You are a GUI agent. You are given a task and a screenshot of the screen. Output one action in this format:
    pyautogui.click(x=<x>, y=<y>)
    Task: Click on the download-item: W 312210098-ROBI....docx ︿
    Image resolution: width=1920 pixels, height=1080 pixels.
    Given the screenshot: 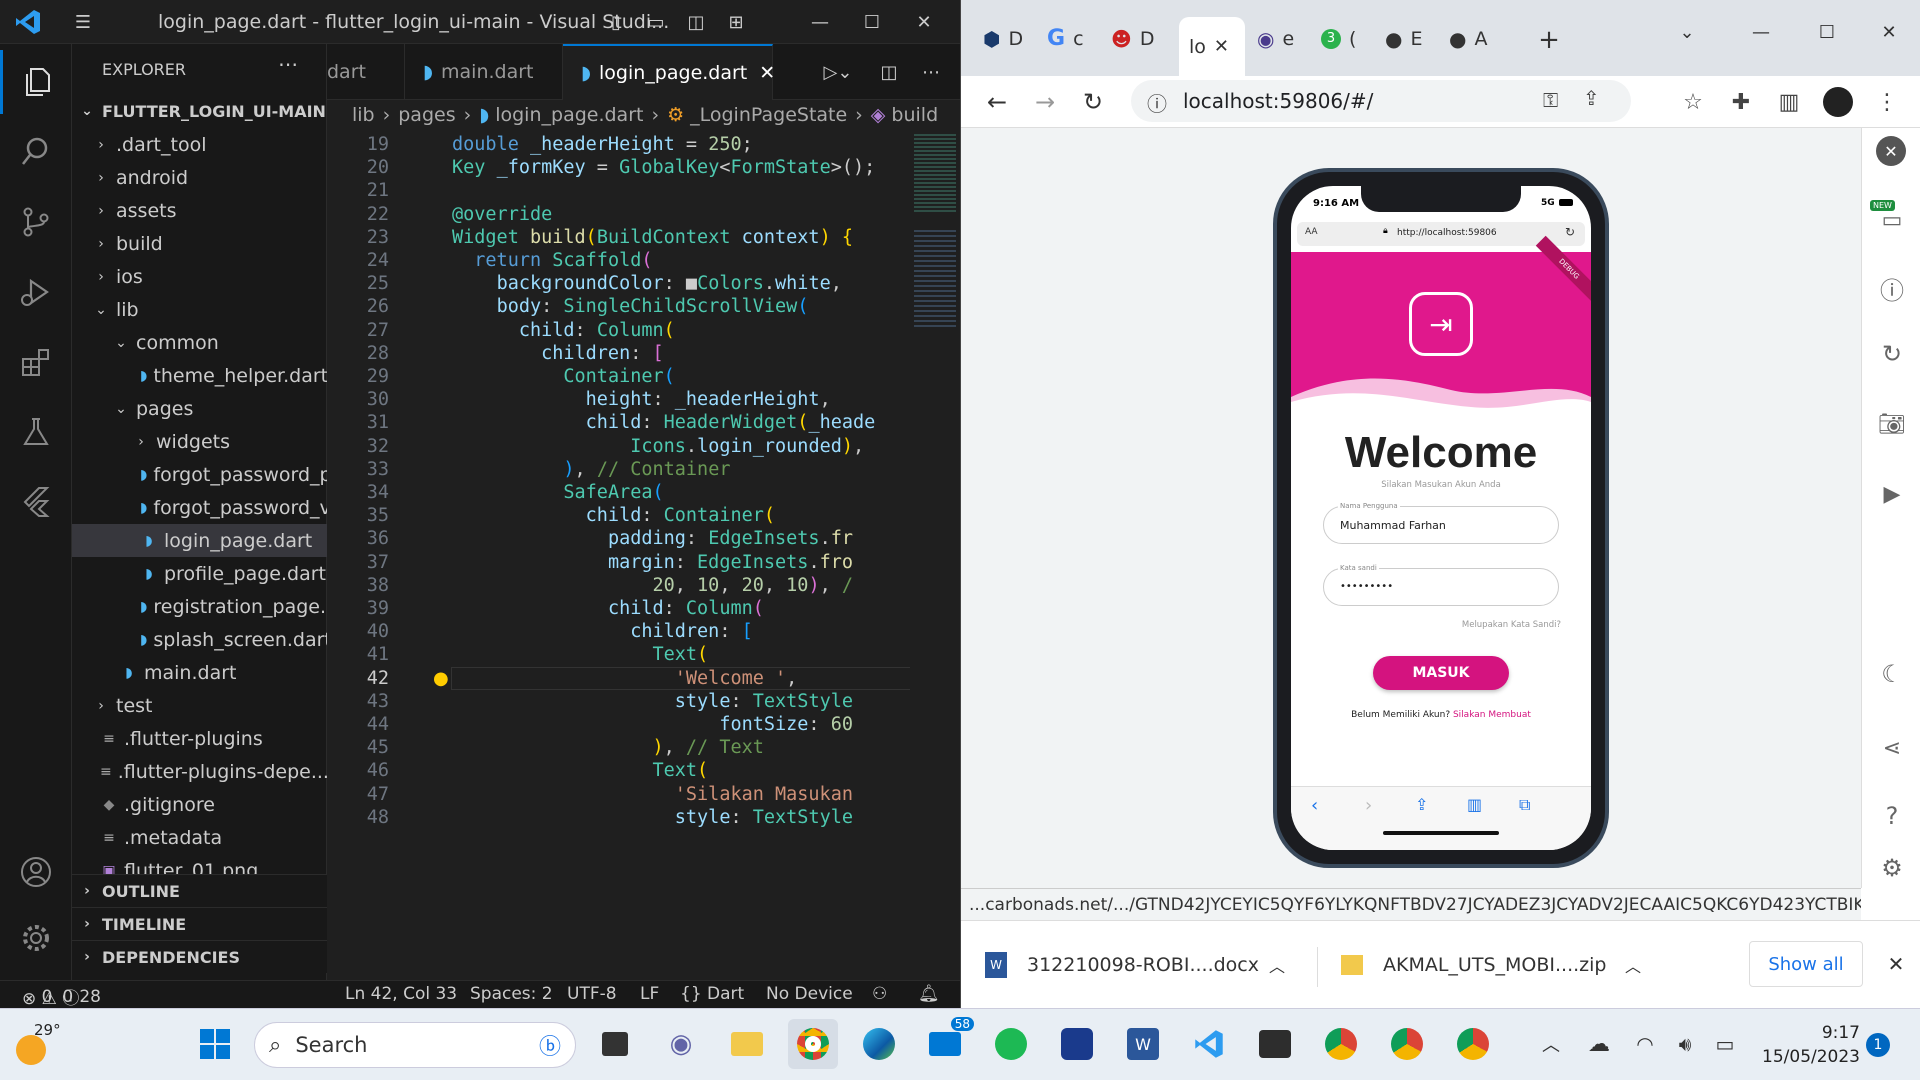 What is the action you would take?
    pyautogui.click(x=1135, y=965)
    